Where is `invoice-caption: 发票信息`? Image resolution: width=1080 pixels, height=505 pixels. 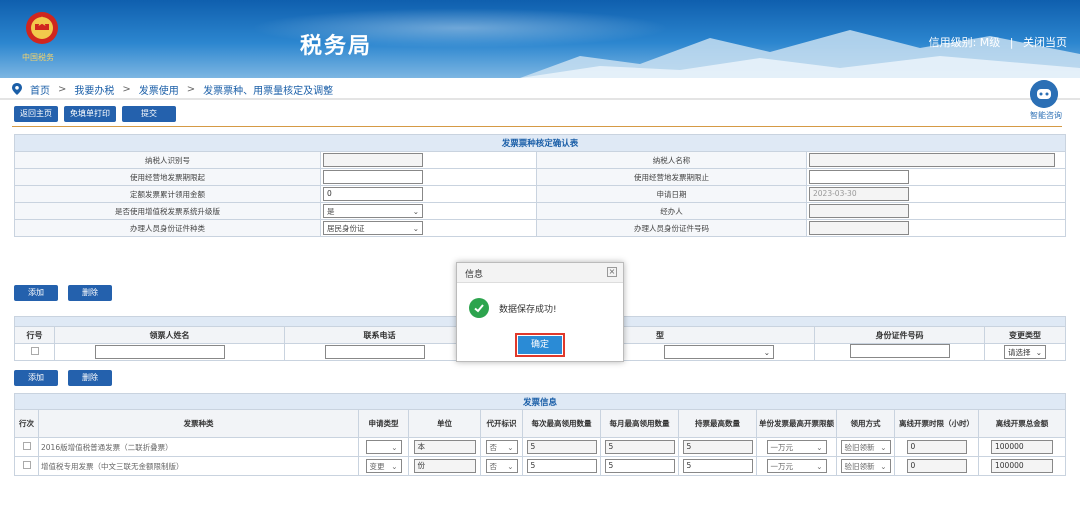
invoice-caption: 发票信息 is located at coordinates (540, 401).